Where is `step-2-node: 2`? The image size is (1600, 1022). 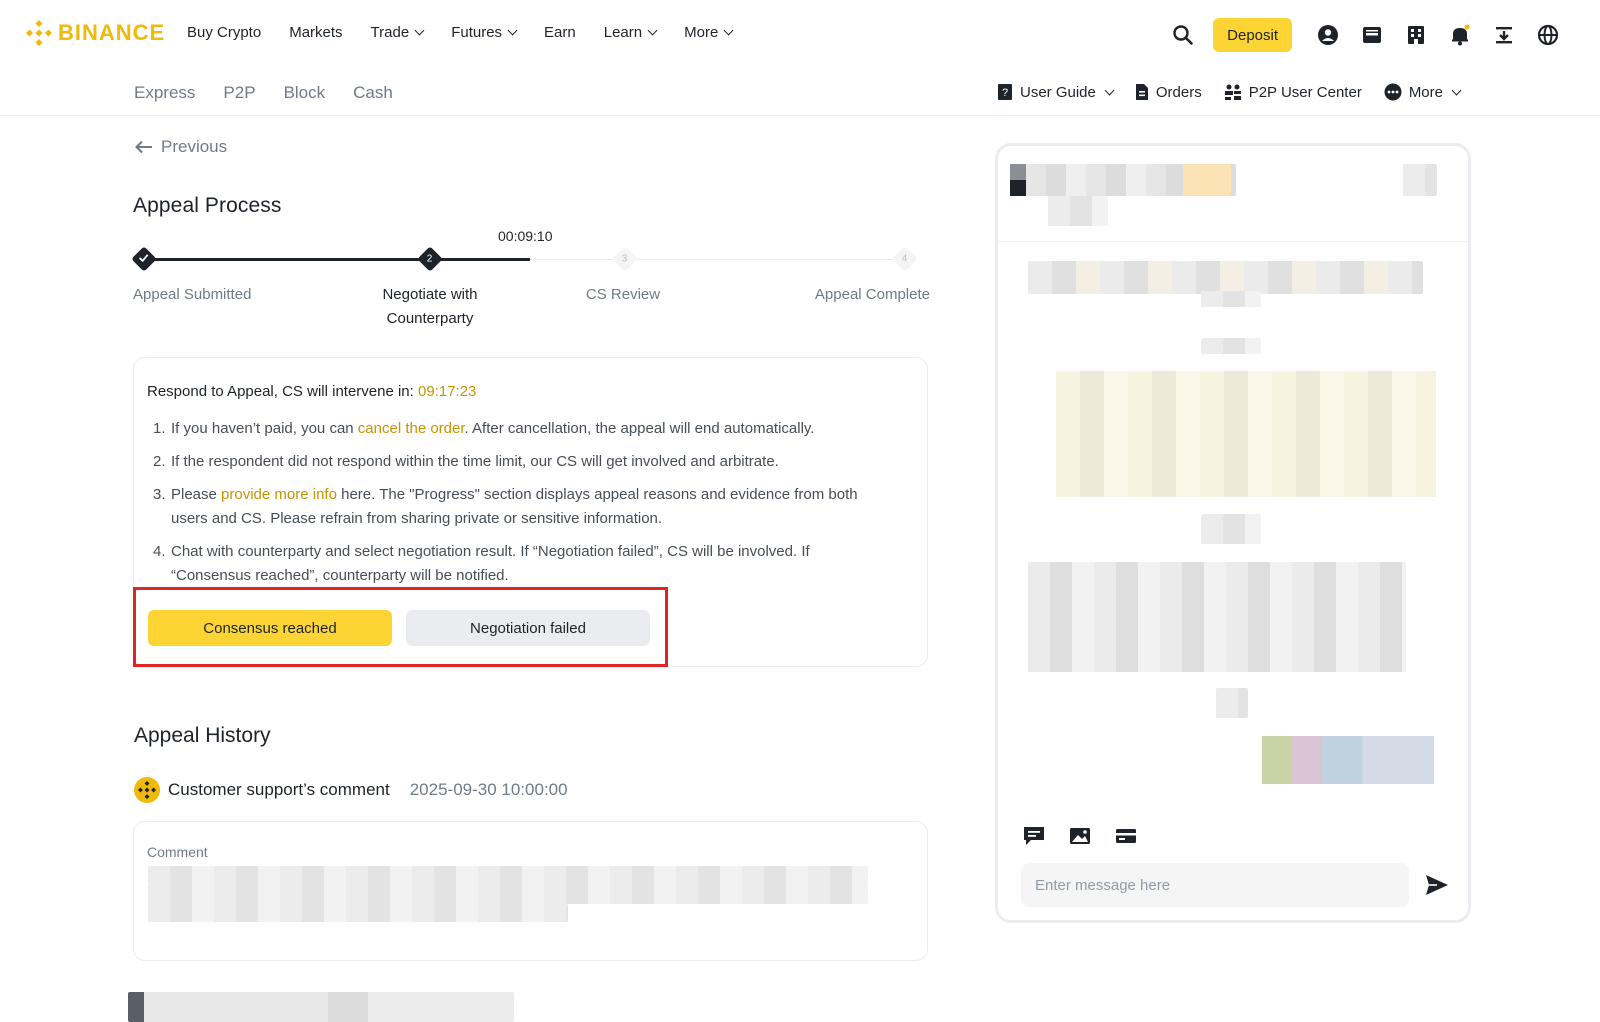 step-2-node: 2 is located at coordinates (430, 259).